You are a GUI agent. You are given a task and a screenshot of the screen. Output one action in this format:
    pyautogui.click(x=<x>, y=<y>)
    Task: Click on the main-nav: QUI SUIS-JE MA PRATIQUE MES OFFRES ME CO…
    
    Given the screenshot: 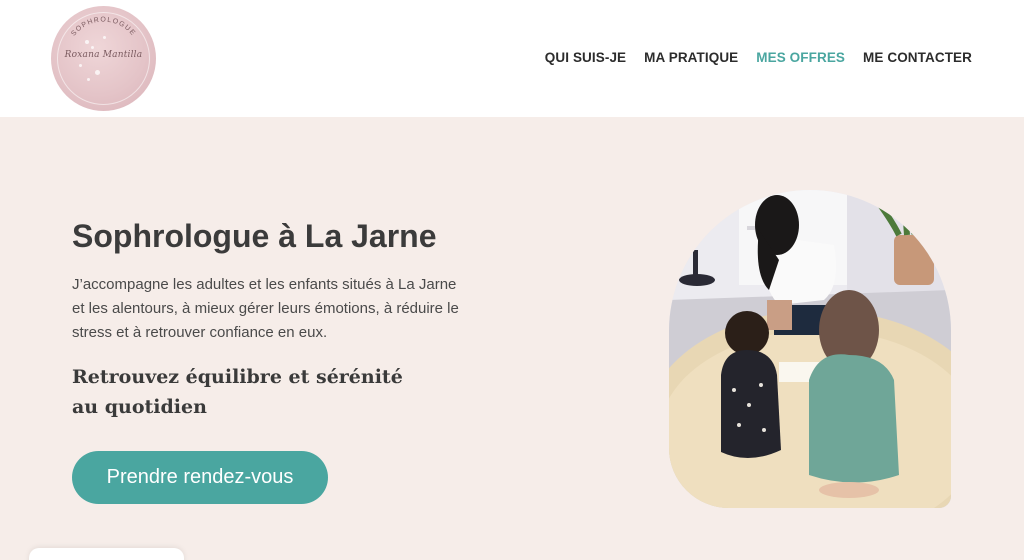 What is the action you would take?
    pyautogui.click(x=758, y=57)
    